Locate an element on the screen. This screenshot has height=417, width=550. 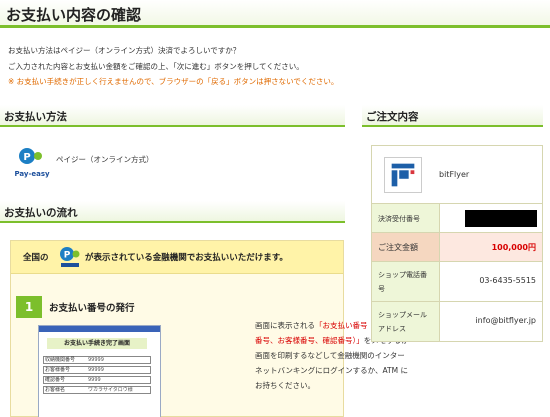
sample-row-label: お客様名 is located at coordinates (55, 390).